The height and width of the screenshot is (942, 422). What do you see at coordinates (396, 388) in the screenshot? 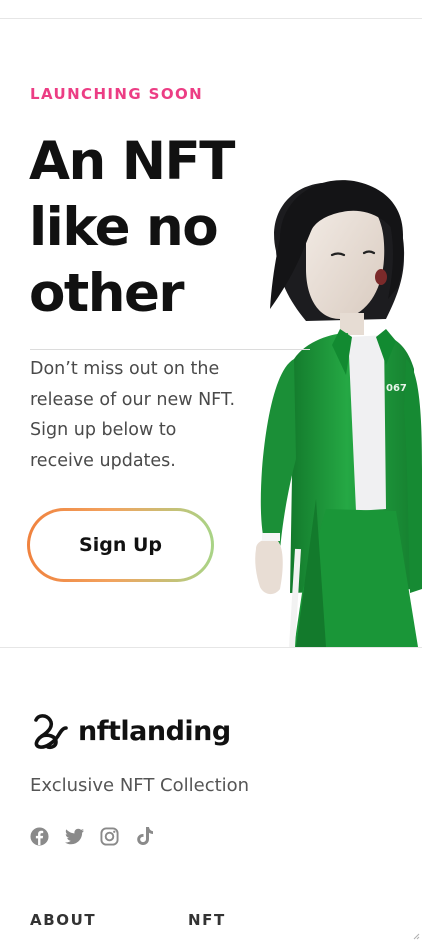
I see `jacket-badge: 067` at bounding box center [396, 388].